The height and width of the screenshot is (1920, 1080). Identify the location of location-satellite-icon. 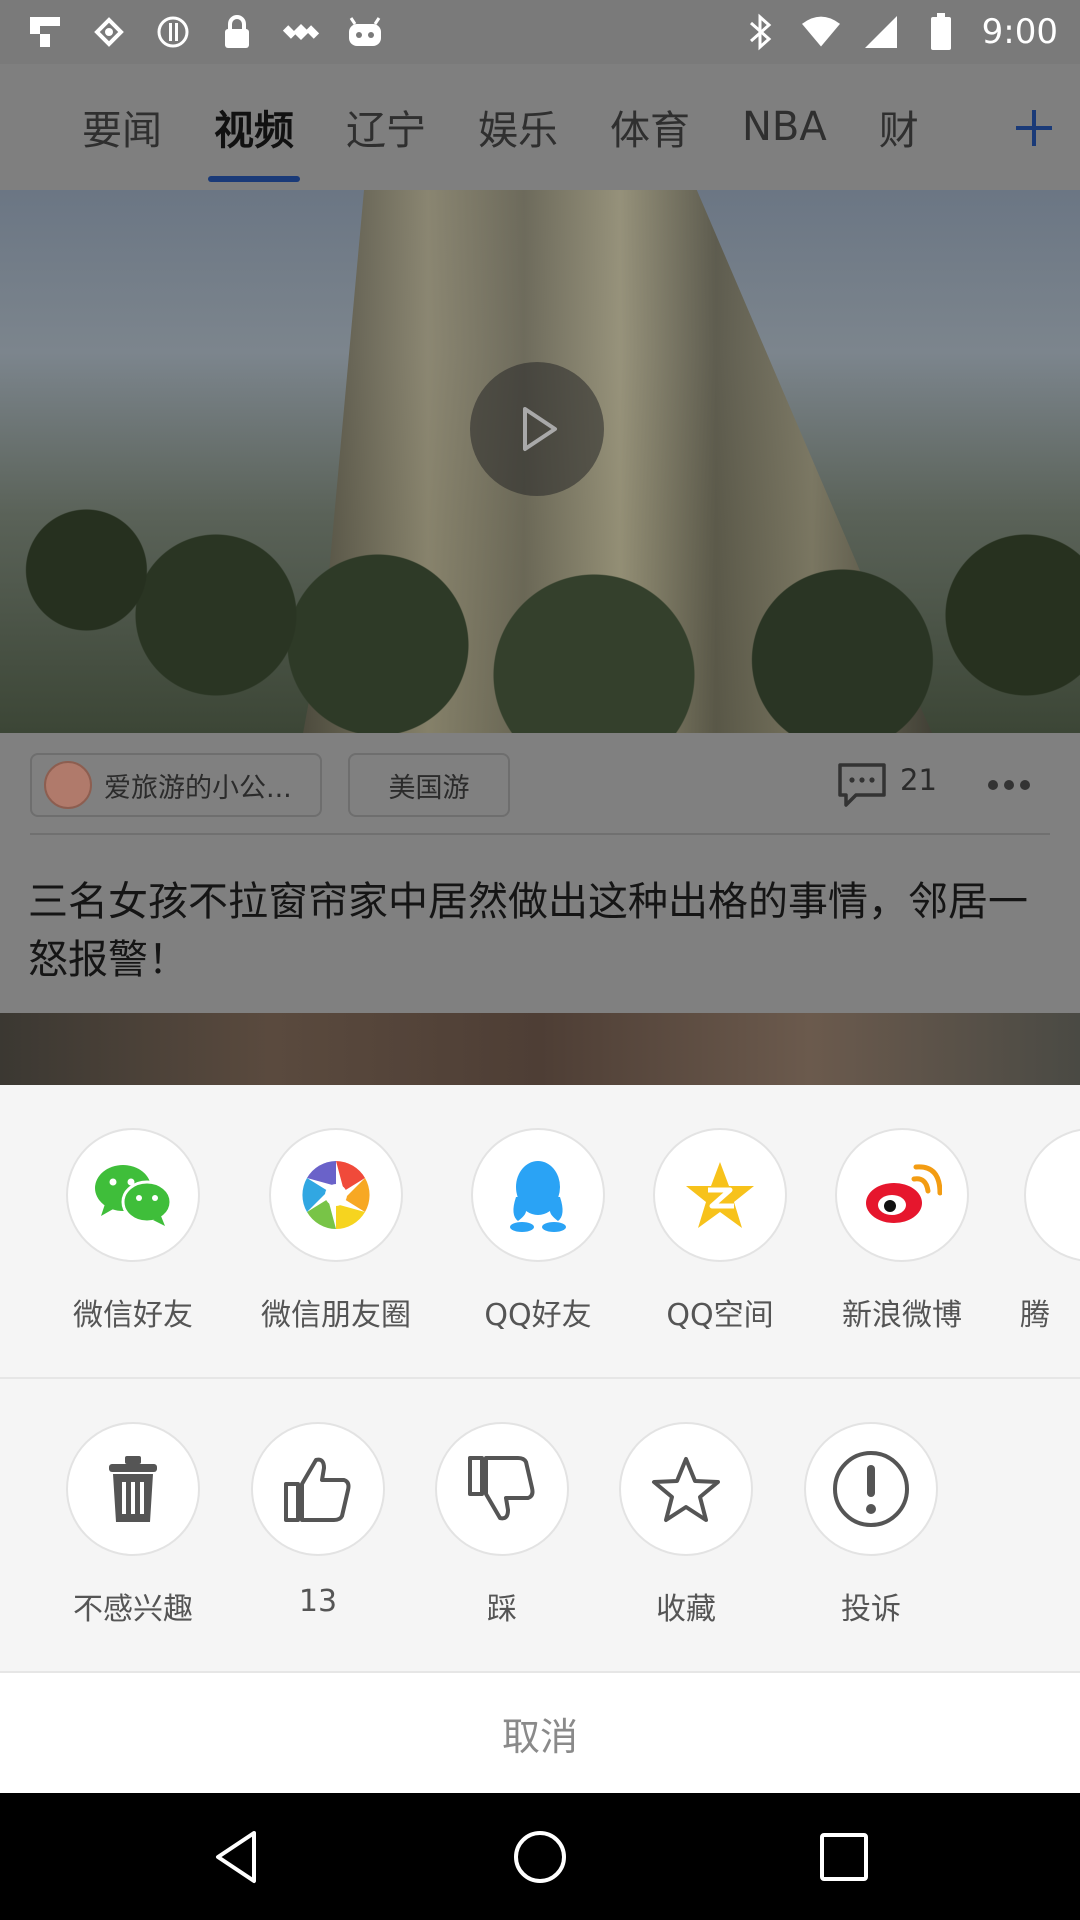
(301, 32).